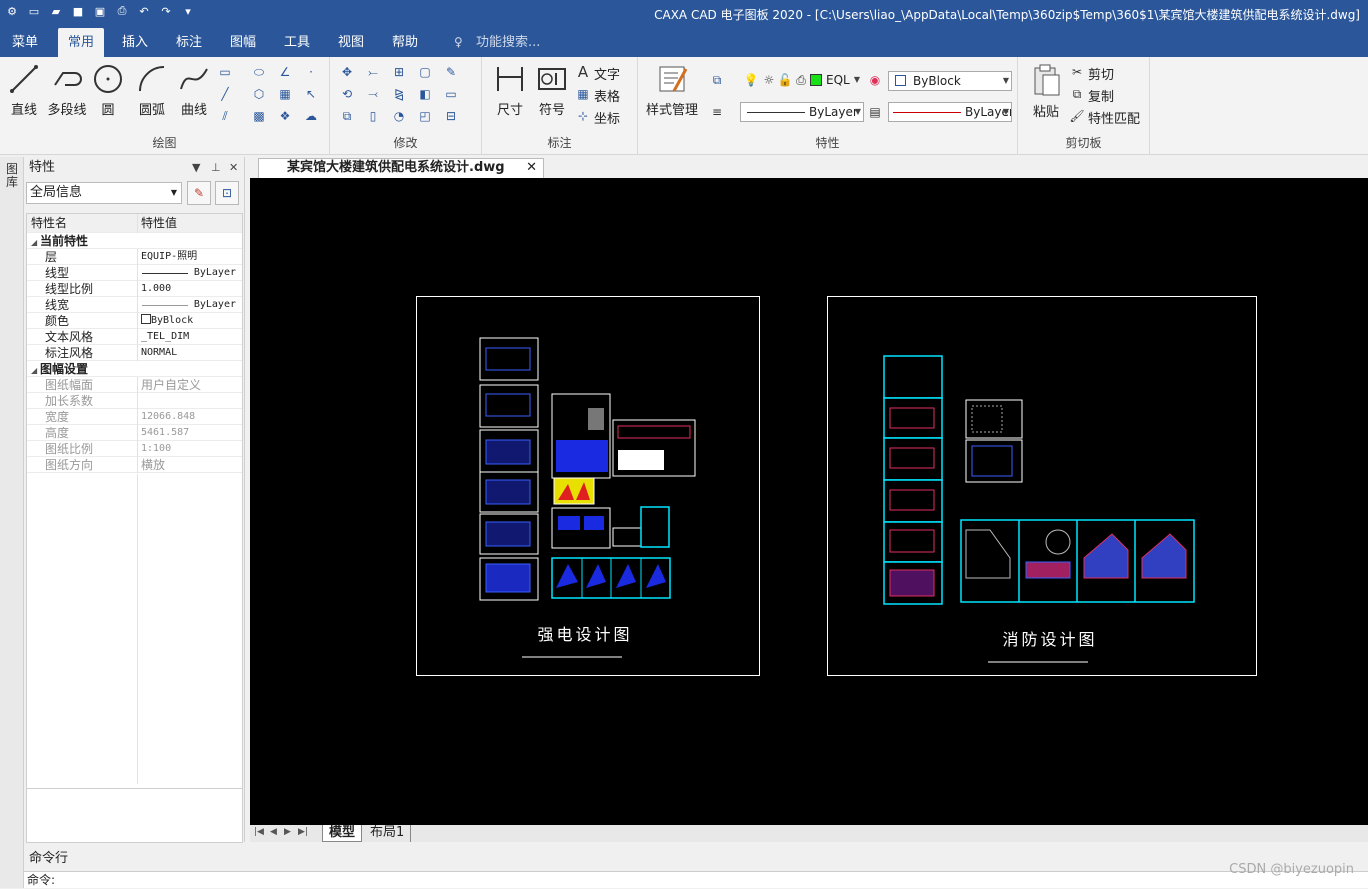  Describe the element at coordinates (134, 433) in the screenshot. I see `prop-row: 高度 5461.587` at that location.